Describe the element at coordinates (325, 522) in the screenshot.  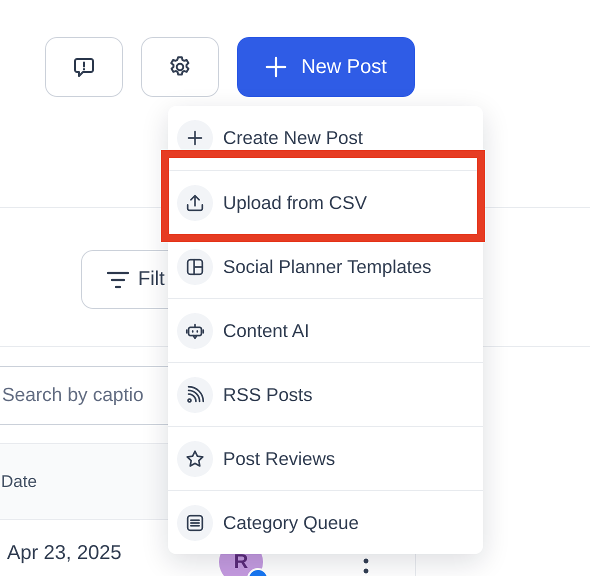
I see `menu-item: Category Queue` at that location.